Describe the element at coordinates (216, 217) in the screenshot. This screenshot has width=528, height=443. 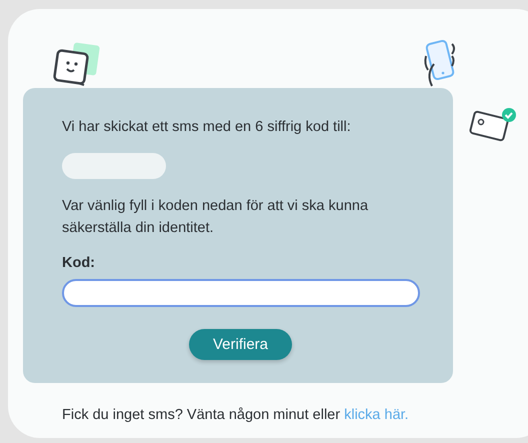
I see `instruction-text: Var vänlig fyll i koden nedan för att vi ska kunna säkerställa din identitet.` at that location.